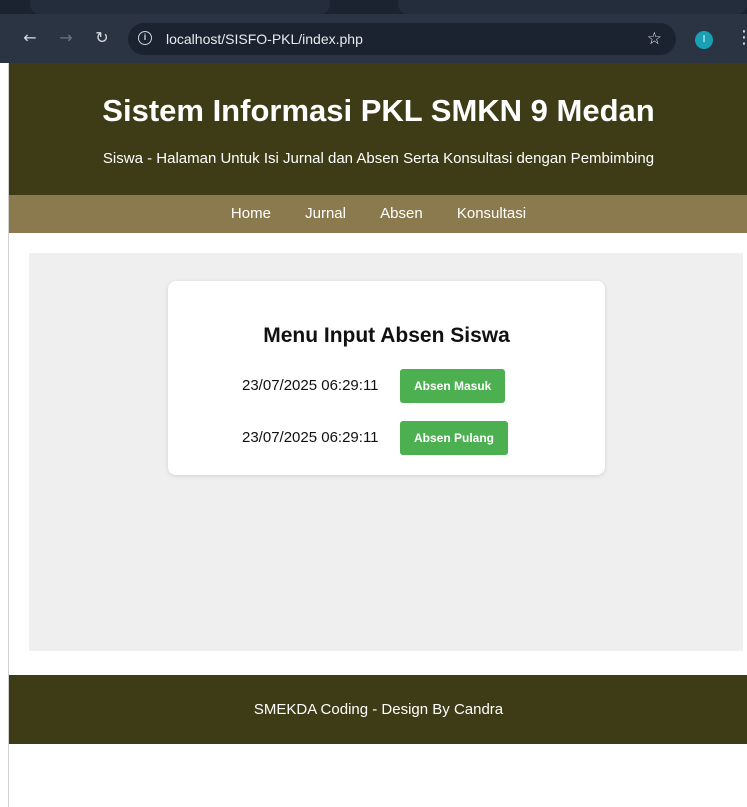 Image resolution: width=747 pixels, height=807 pixels. Describe the element at coordinates (402, 39) in the screenshot. I see `address-bar: i localhost/SISFO-PKL/index.php ☆` at that location.